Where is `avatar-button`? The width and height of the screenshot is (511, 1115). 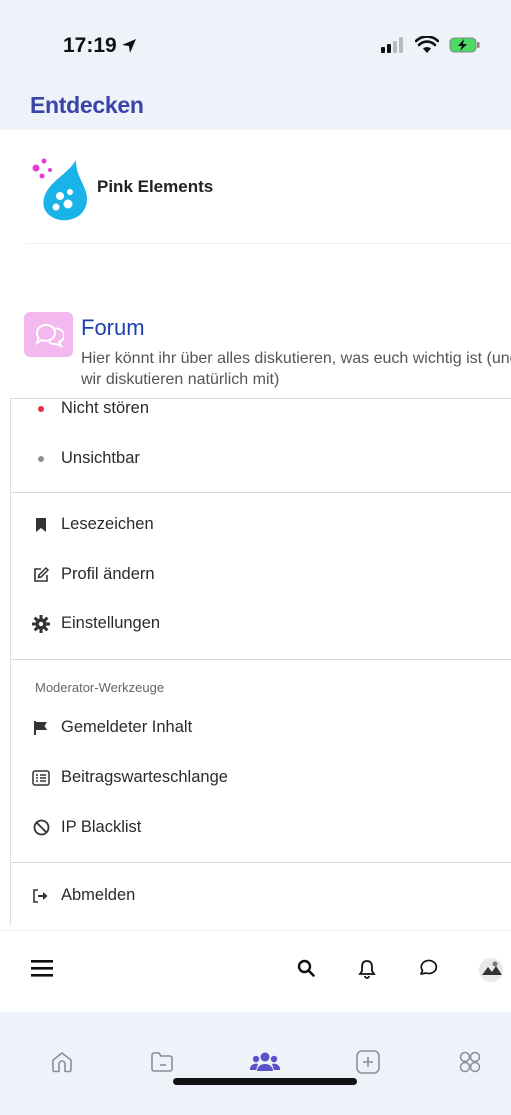 avatar-button is located at coordinates (491, 970).